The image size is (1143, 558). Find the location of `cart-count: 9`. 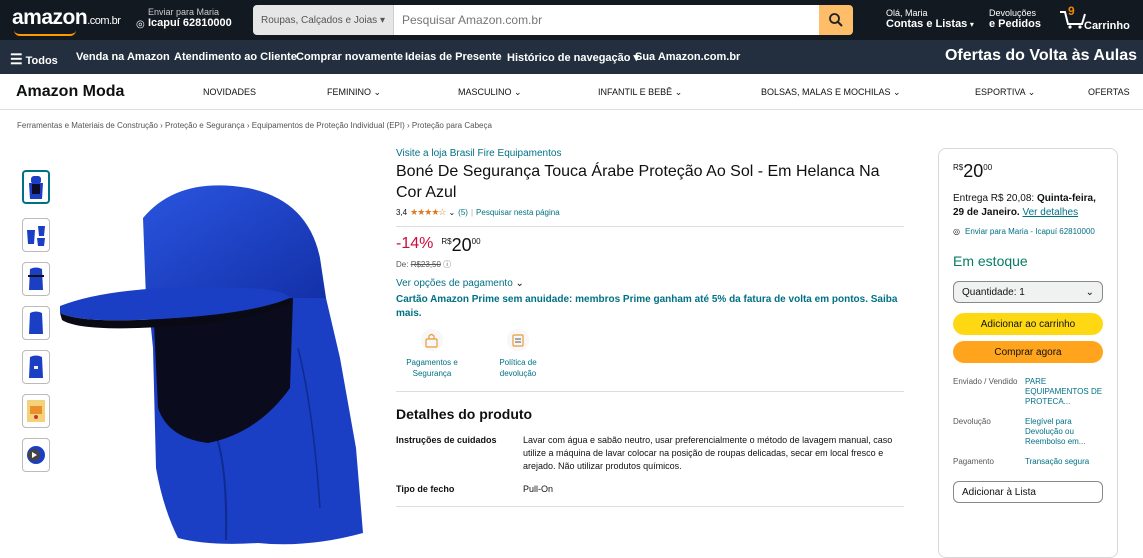

cart-count: 9 is located at coordinates (1071, 11).